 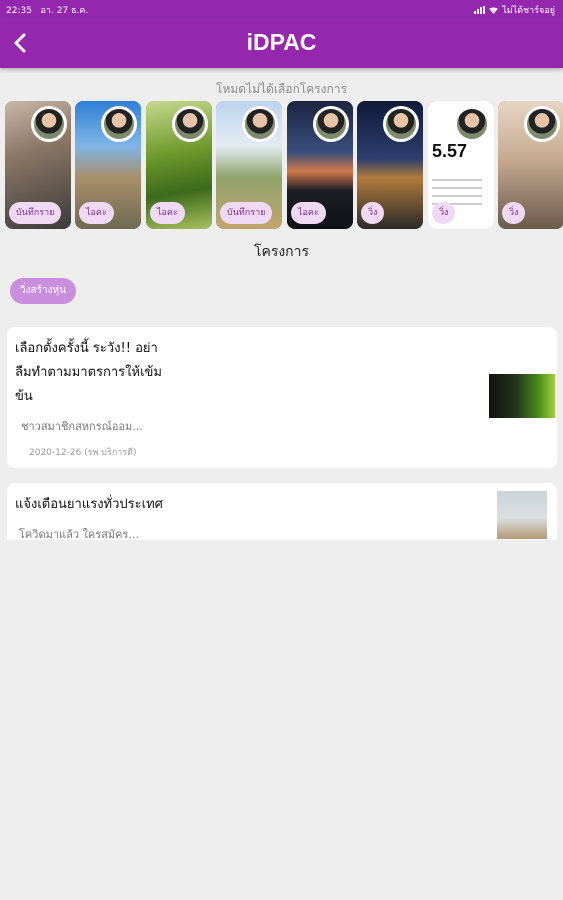 I want to click on status-date: อา. 27 ธ.ค., so click(x=64, y=11).